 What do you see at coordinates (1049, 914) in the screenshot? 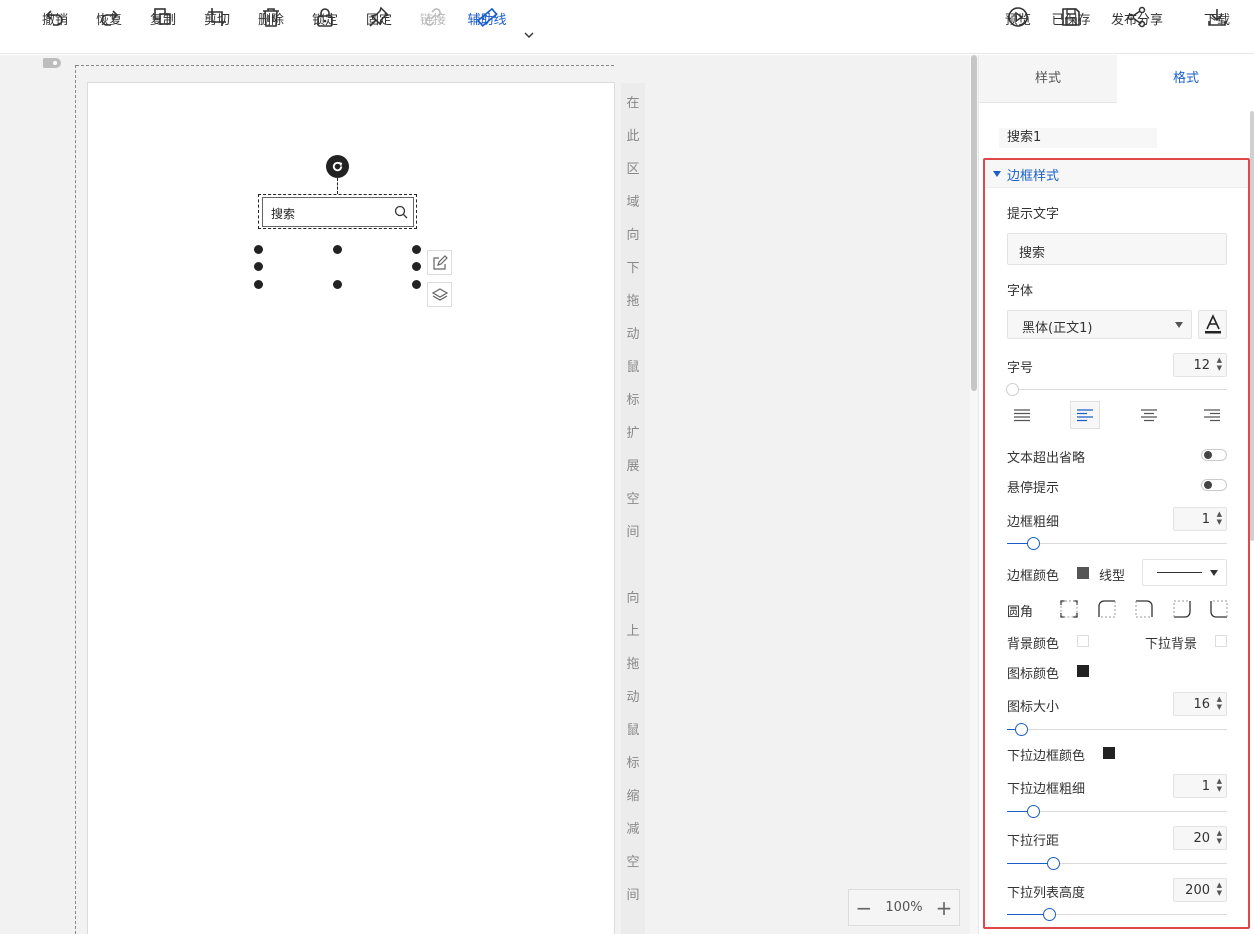
I see `dropdown-list-height-slider-knob` at bounding box center [1049, 914].